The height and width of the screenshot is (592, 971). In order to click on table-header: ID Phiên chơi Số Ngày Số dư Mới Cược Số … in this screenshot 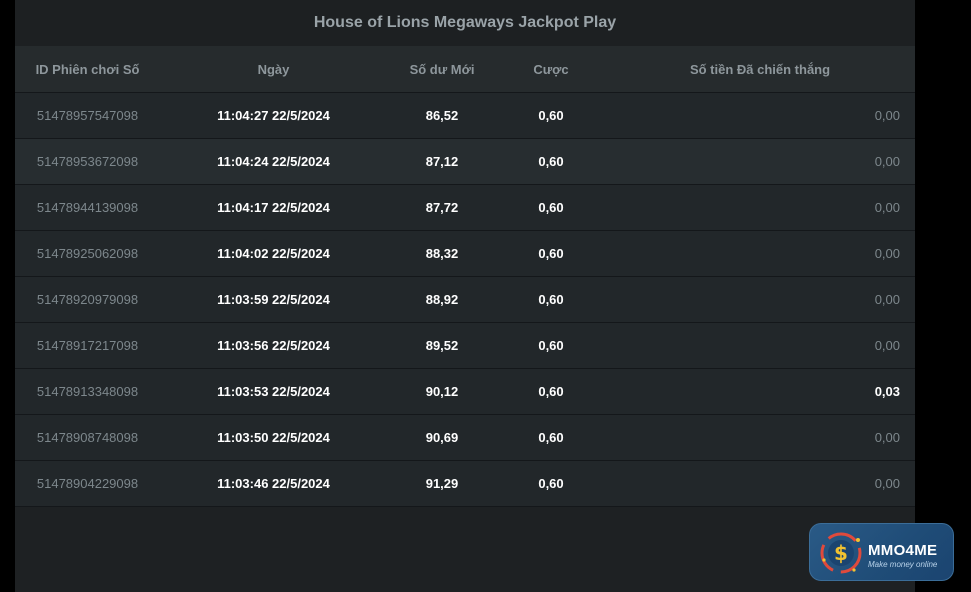, I will do `click(465, 69)`.